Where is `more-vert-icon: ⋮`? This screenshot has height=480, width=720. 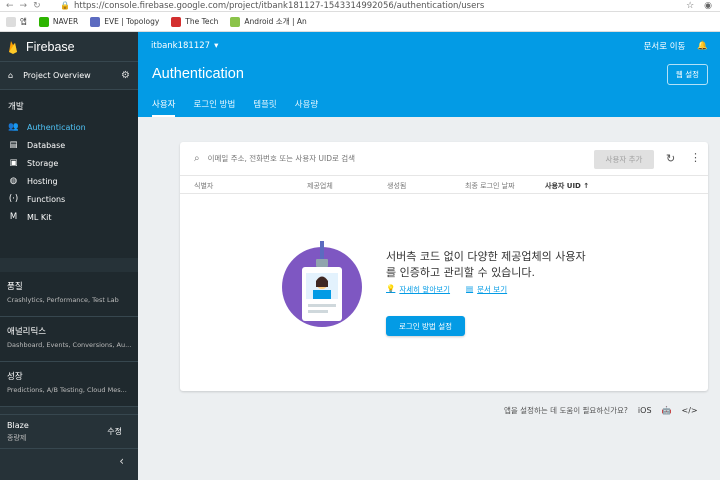
more-vert-icon: ⋮ is located at coordinates (695, 157).